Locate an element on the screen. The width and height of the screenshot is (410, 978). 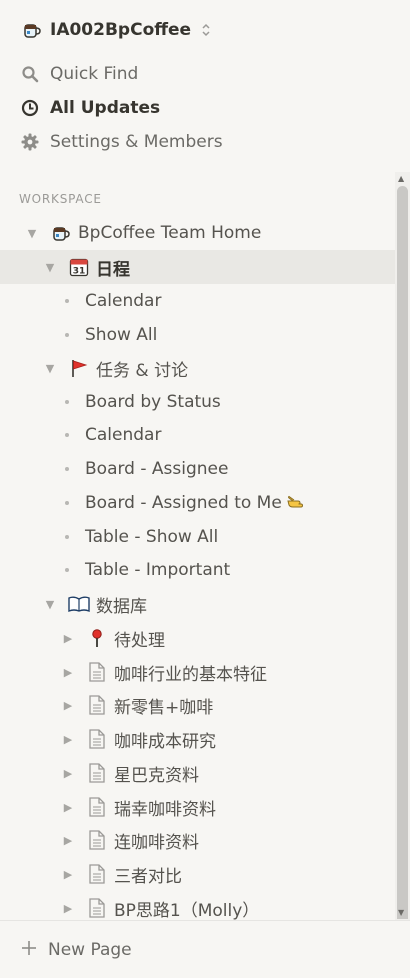
pushpin-icon is located at coordinates (97, 638).